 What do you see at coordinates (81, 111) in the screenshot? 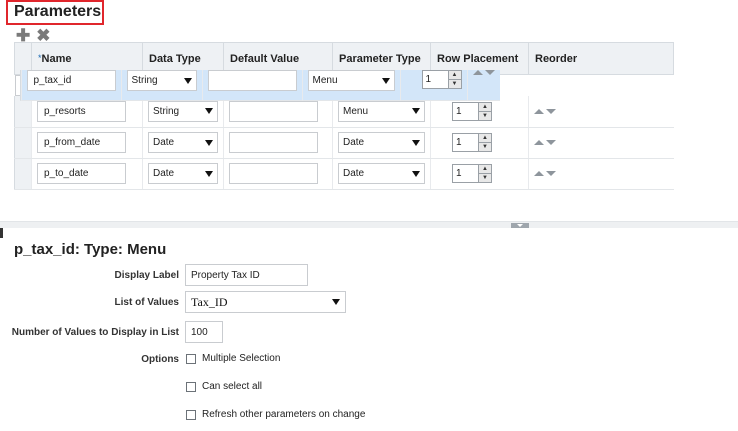
I see `name-input: p_resorts` at bounding box center [81, 111].